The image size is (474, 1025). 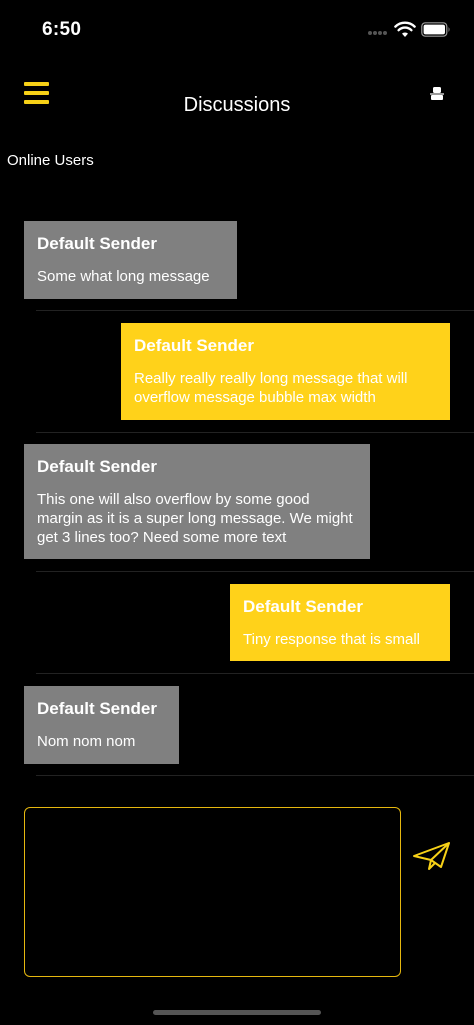 What do you see at coordinates (378, 34) in the screenshot?
I see `cellular-signal-icon` at bounding box center [378, 34].